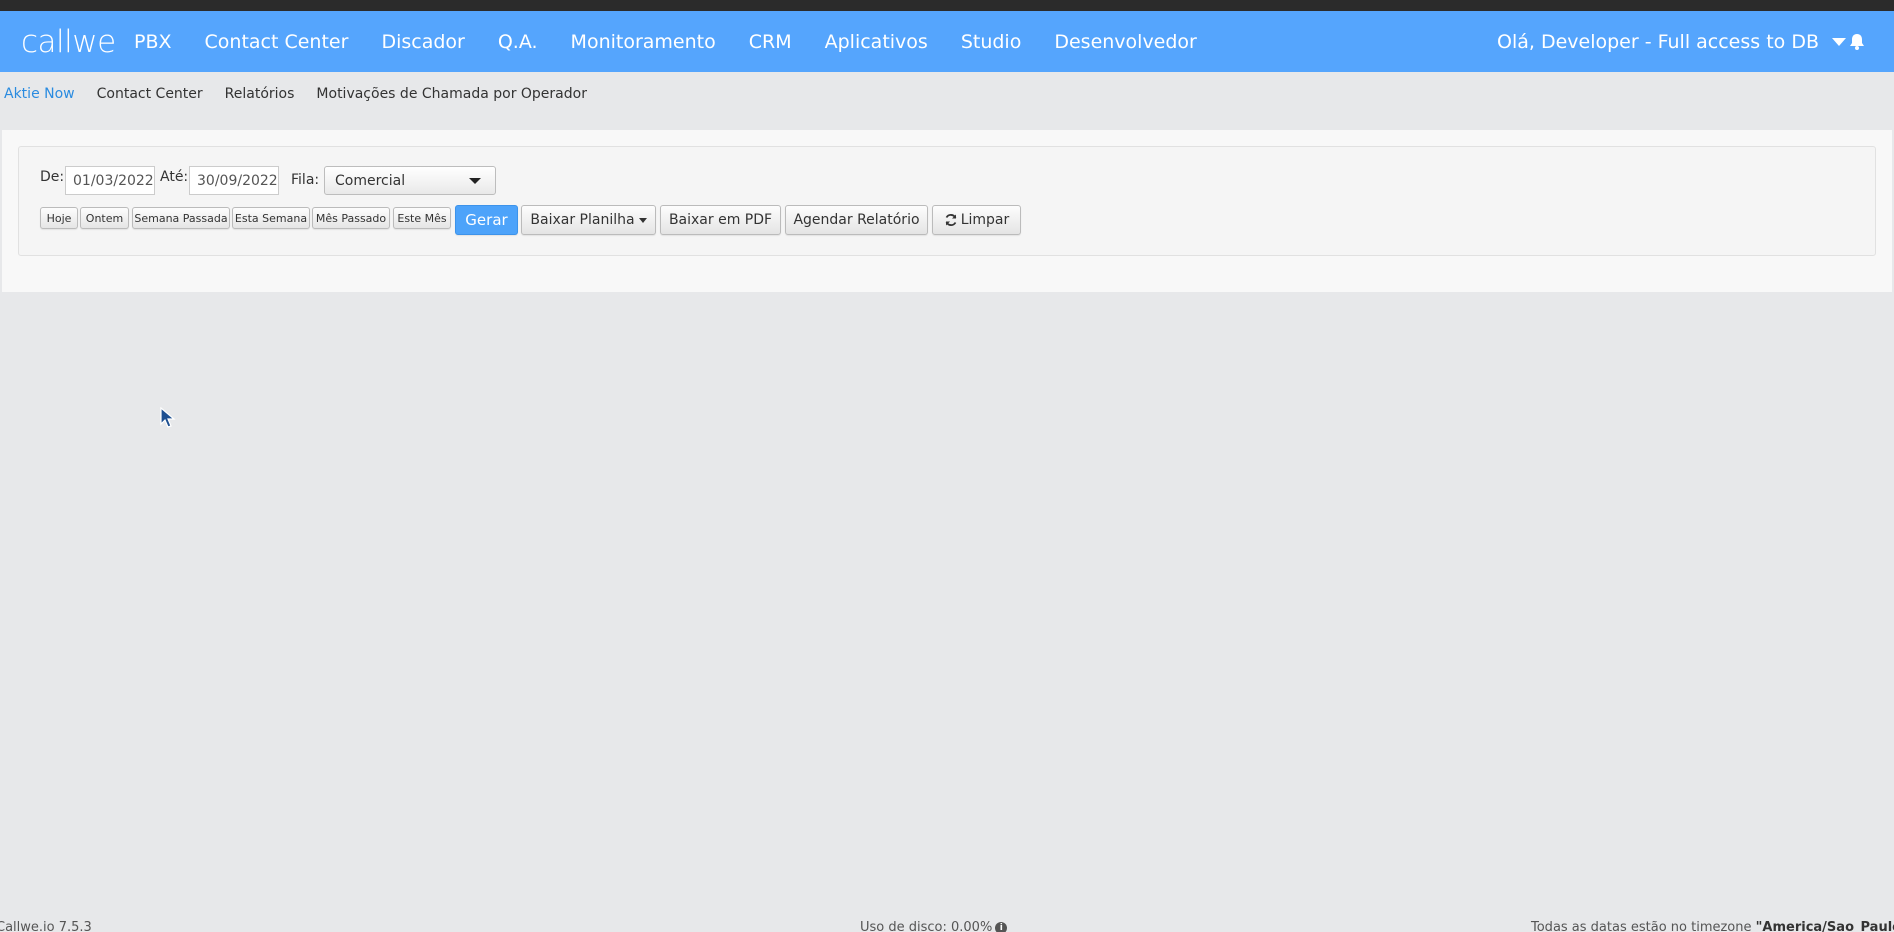 The height and width of the screenshot is (932, 1894). I want to click on queue-label: Fila:, so click(305, 180).